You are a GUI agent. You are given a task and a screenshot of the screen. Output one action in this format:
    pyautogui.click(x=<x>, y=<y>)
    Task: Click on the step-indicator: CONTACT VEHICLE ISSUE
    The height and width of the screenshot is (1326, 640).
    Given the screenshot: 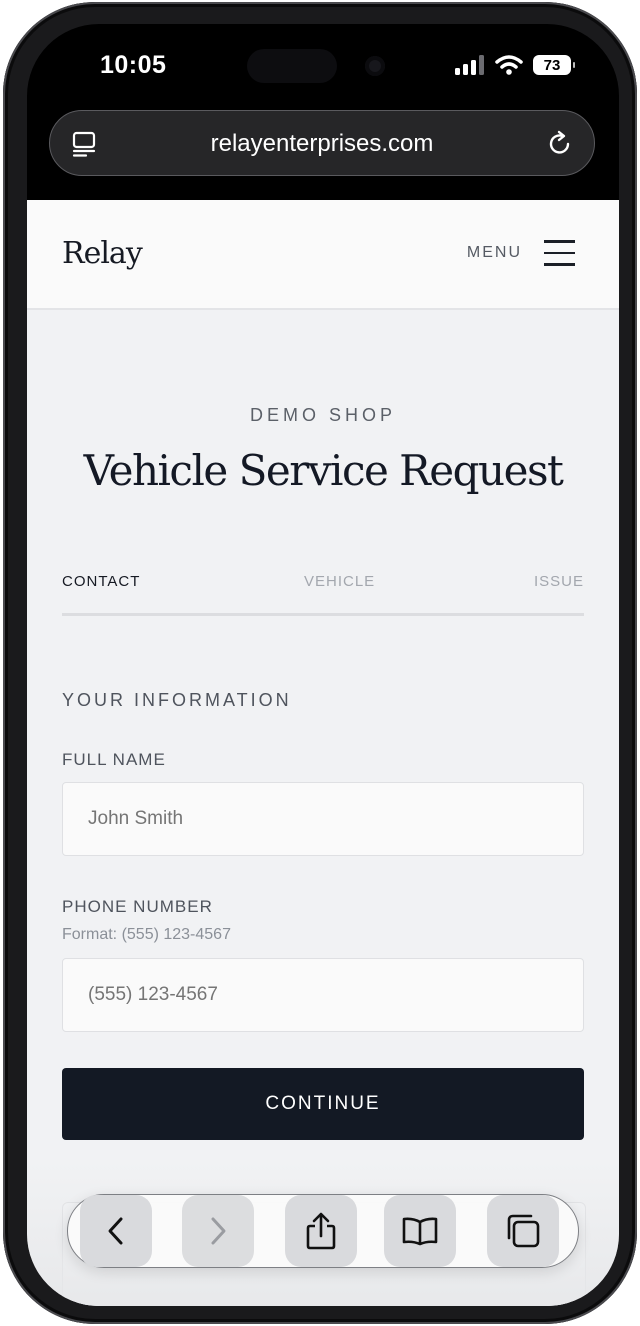 What is the action you would take?
    pyautogui.click(x=323, y=594)
    